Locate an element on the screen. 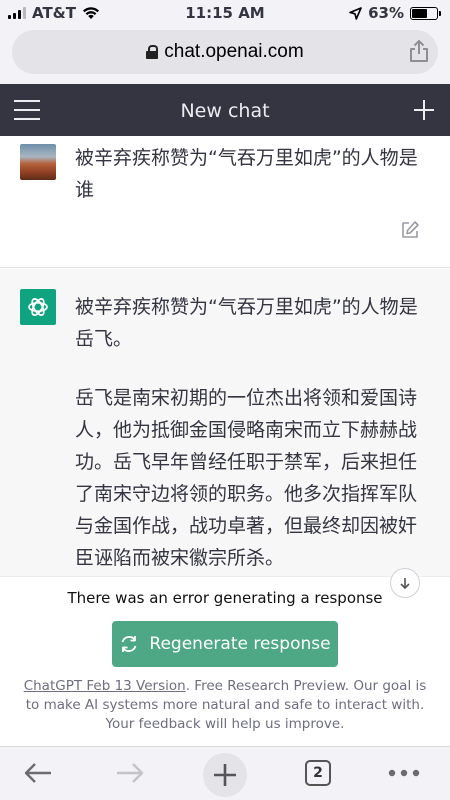  lock-icon is located at coordinates (152, 52).